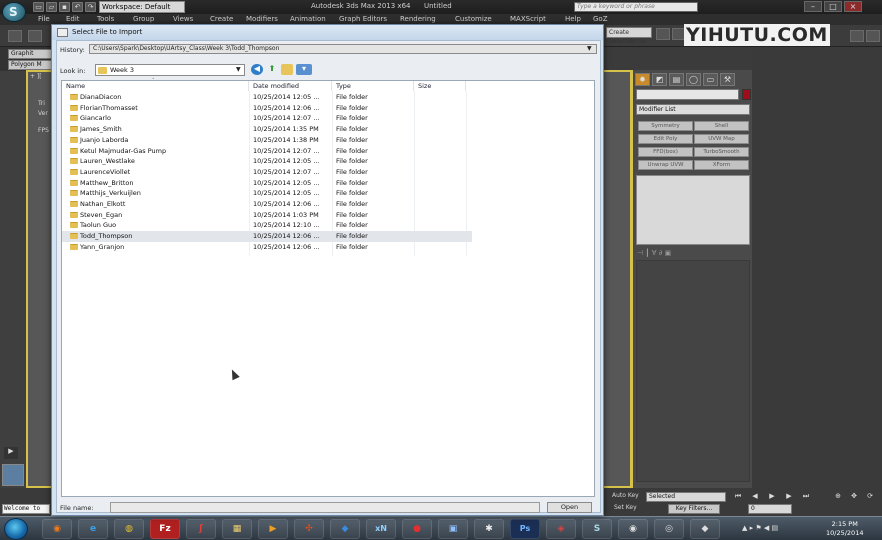  I want to click on undo-toolbar-icon, so click(15, 36).